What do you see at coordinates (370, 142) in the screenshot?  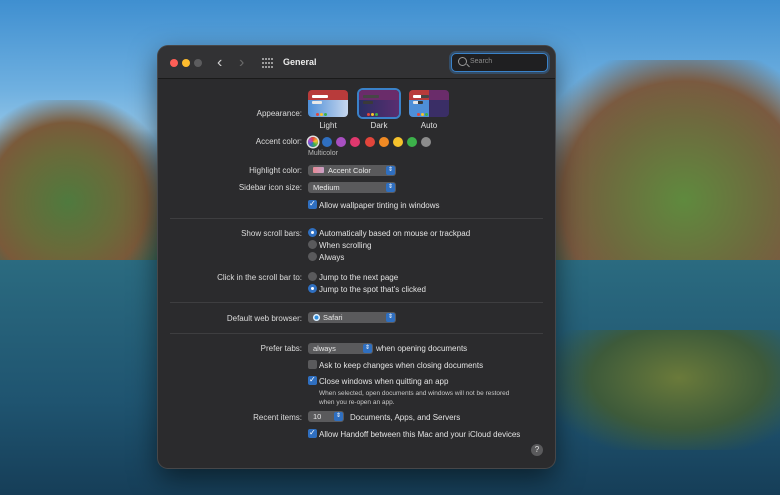 I see `accent-swatch-red` at bounding box center [370, 142].